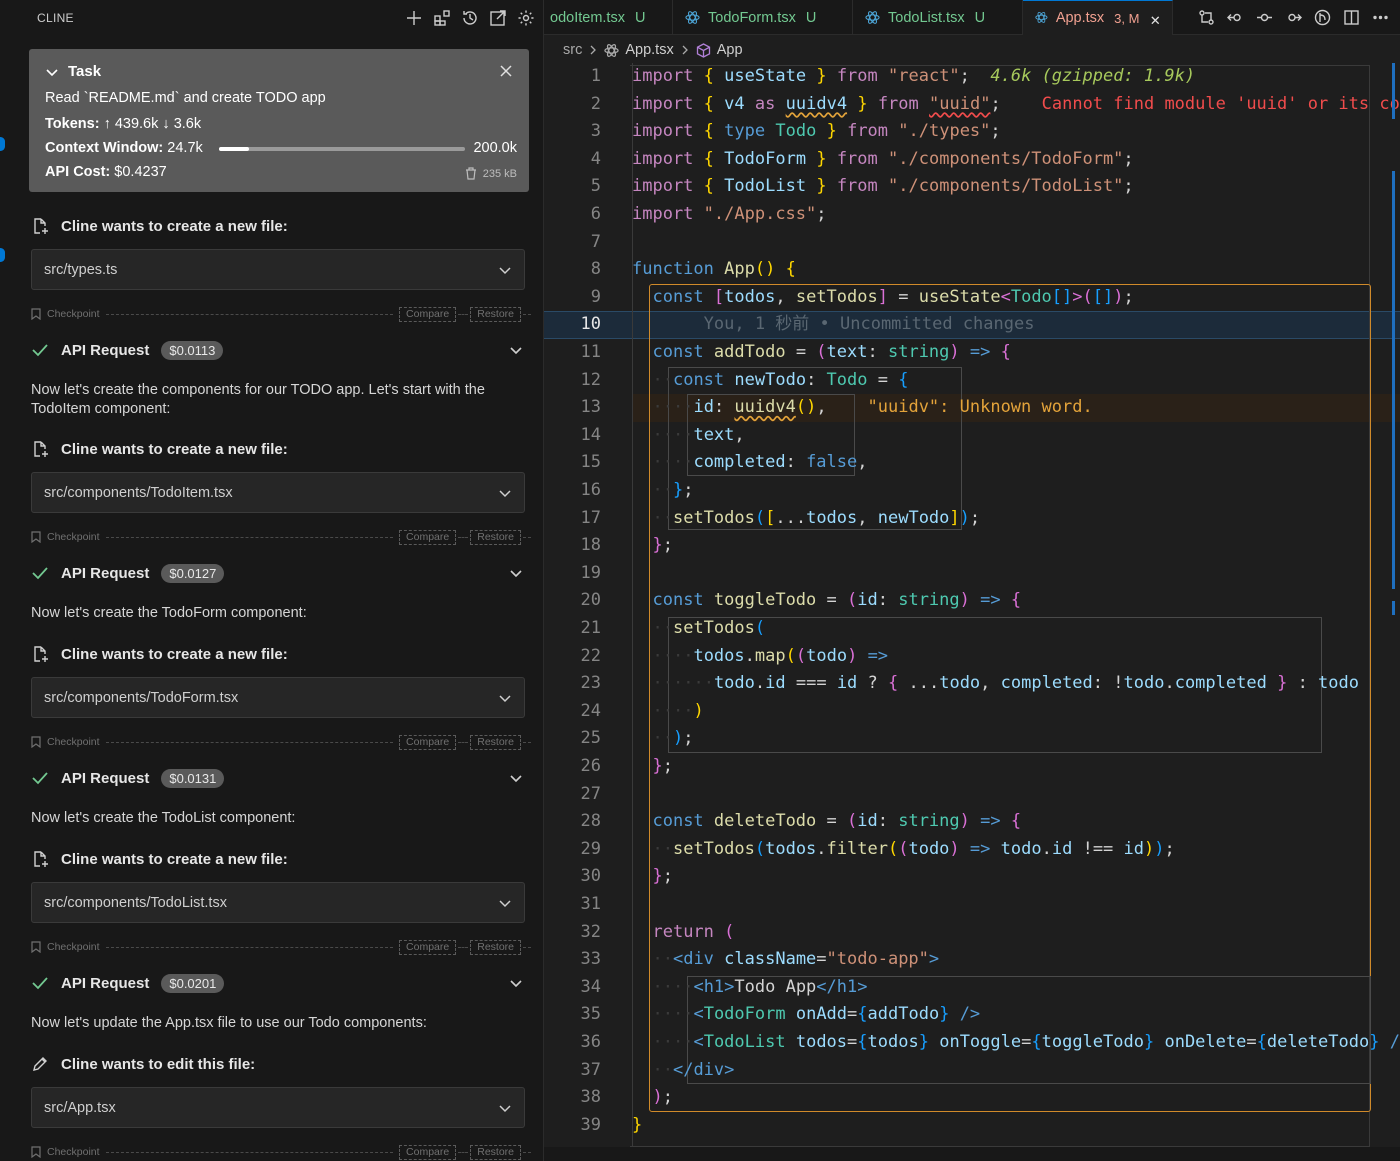 This screenshot has height=1161, width=1400. What do you see at coordinates (698, 629) in the screenshot?
I see `code-line: ··setTodos(` at bounding box center [698, 629].